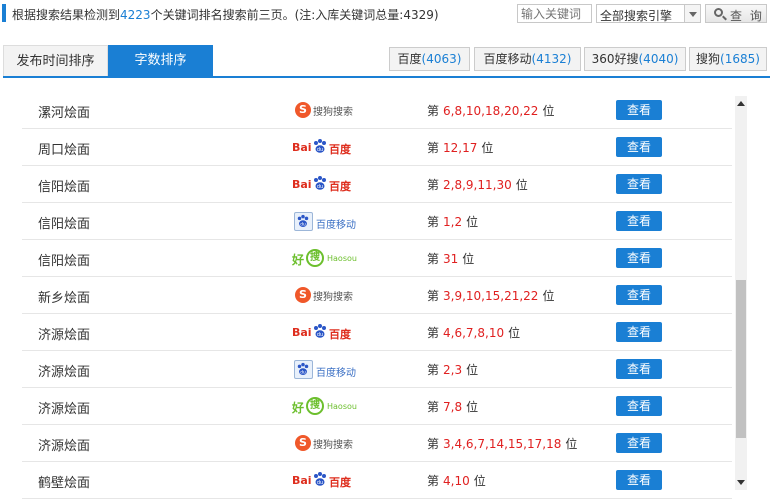 The height and width of the screenshot is (502, 770). I want to click on rank-text: 第 12,17 位, so click(460, 147).